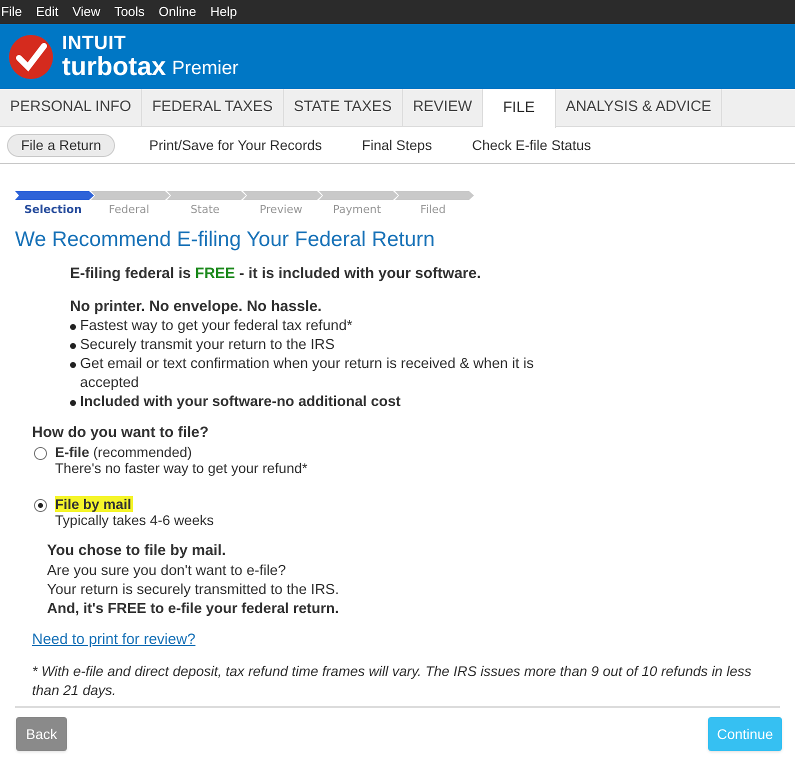 The image size is (795, 784). I want to click on confirmation-line: And, it's FREE to e-file your federal return., so click(193, 609).